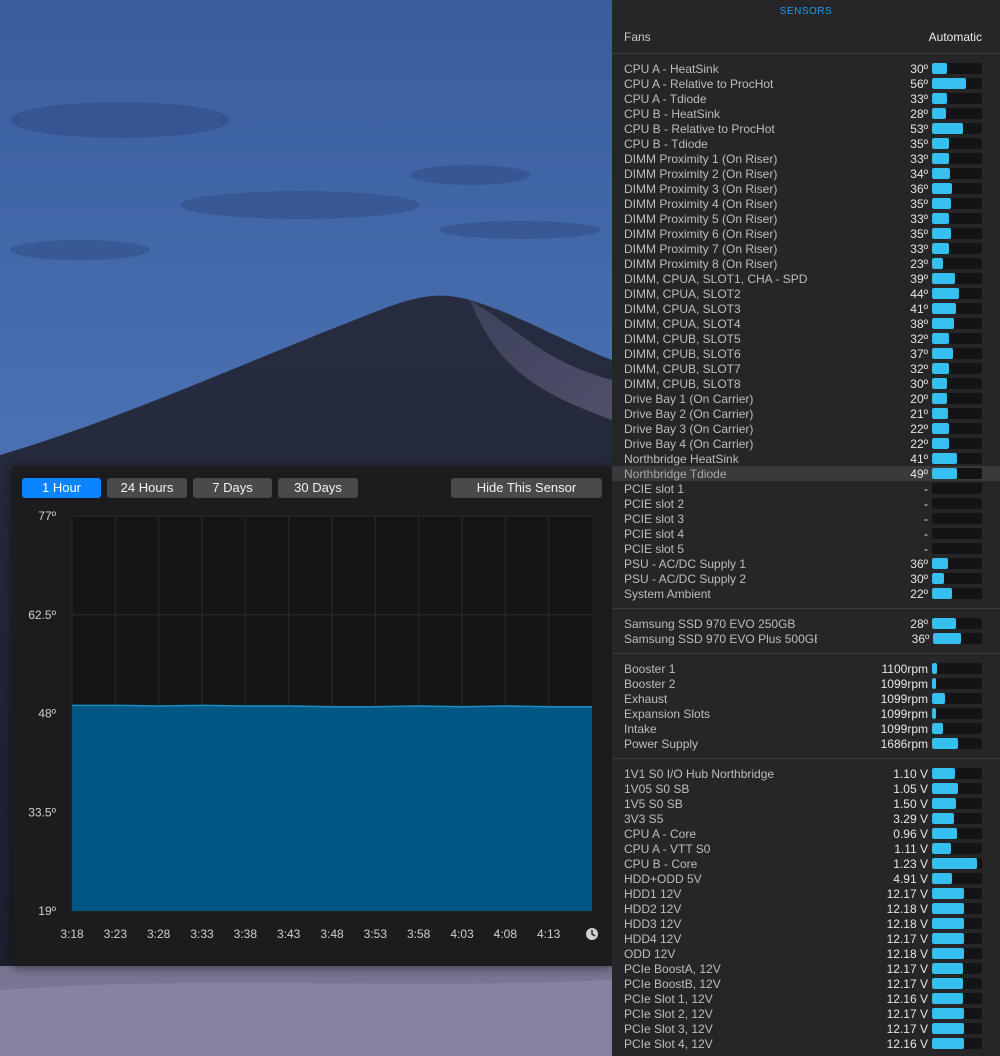 This screenshot has height=1056, width=1000. I want to click on sensor-value: 12.17 V, so click(907, 893).